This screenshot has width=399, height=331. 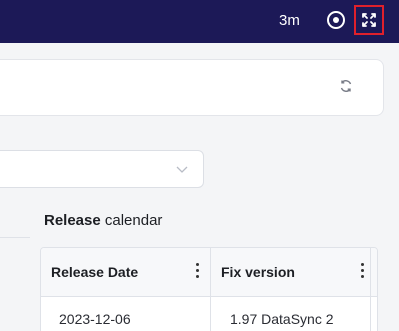 I want to click on refresh-icon, so click(x=346, y=86).